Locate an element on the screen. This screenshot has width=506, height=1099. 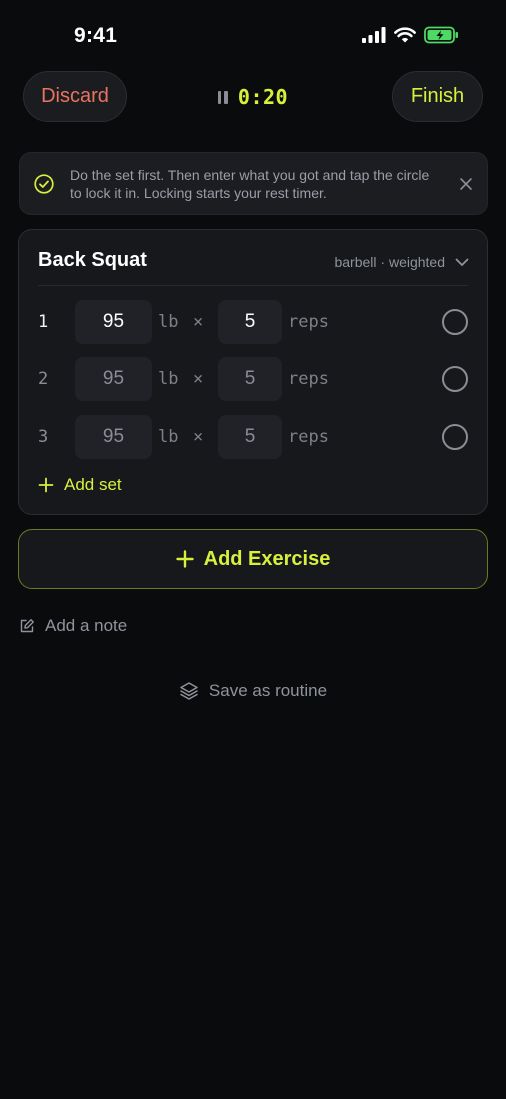
save-as-routine-button: Save as routine is located at coordinates (253, 691).